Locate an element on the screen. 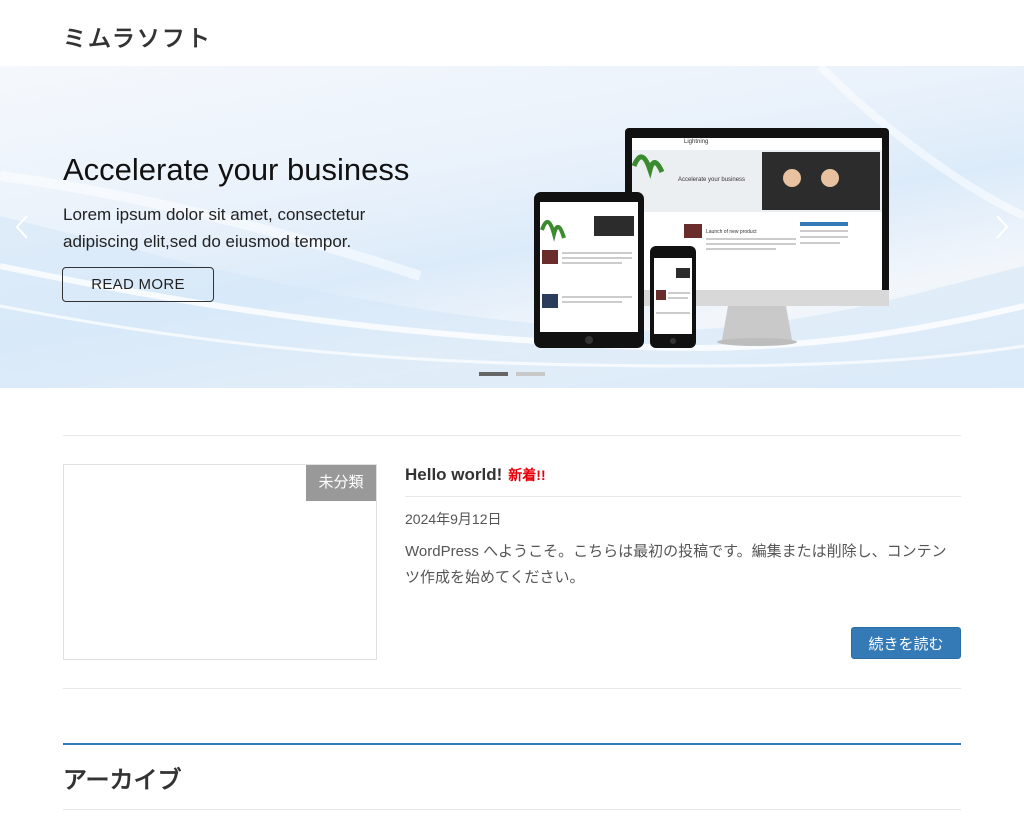 This screenshot has width=1024, height=830. archive-title: アーカイブ is located at coordinates (122, 780).